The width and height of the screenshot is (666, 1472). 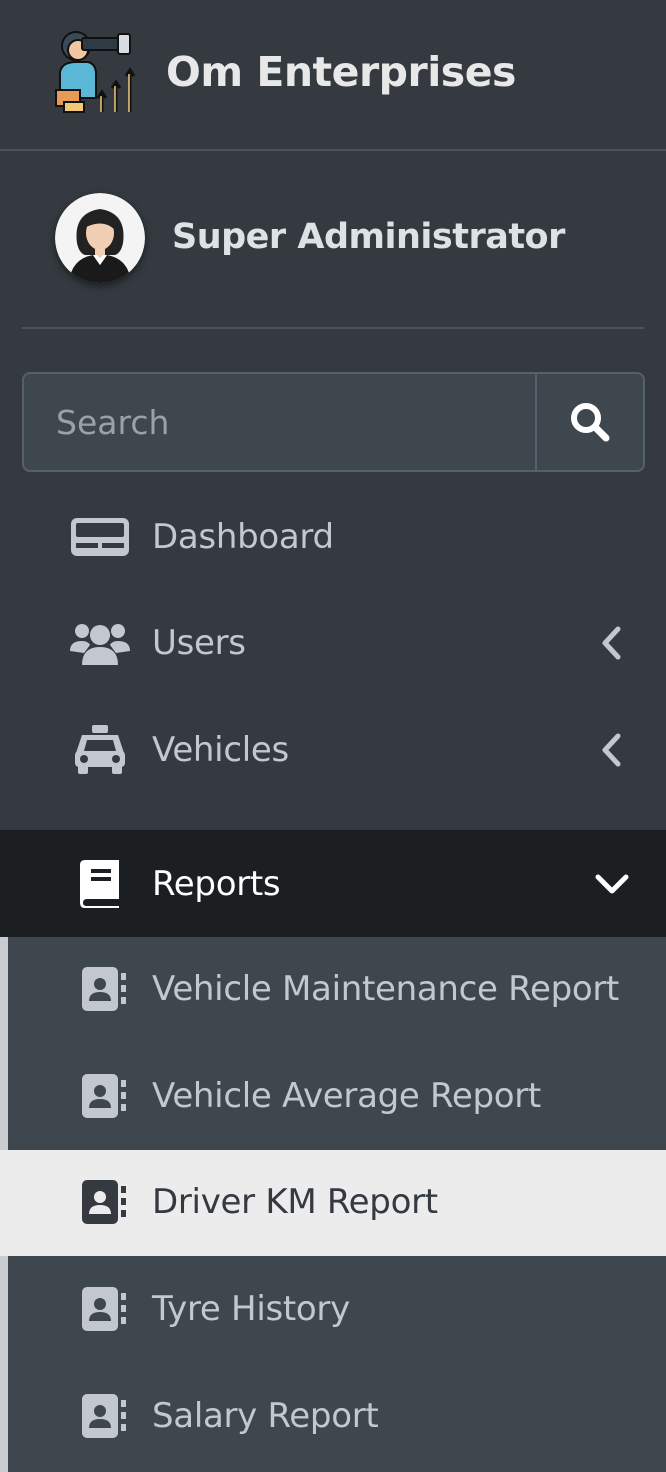 I want to click on search-button, so click(x=589, y=422).